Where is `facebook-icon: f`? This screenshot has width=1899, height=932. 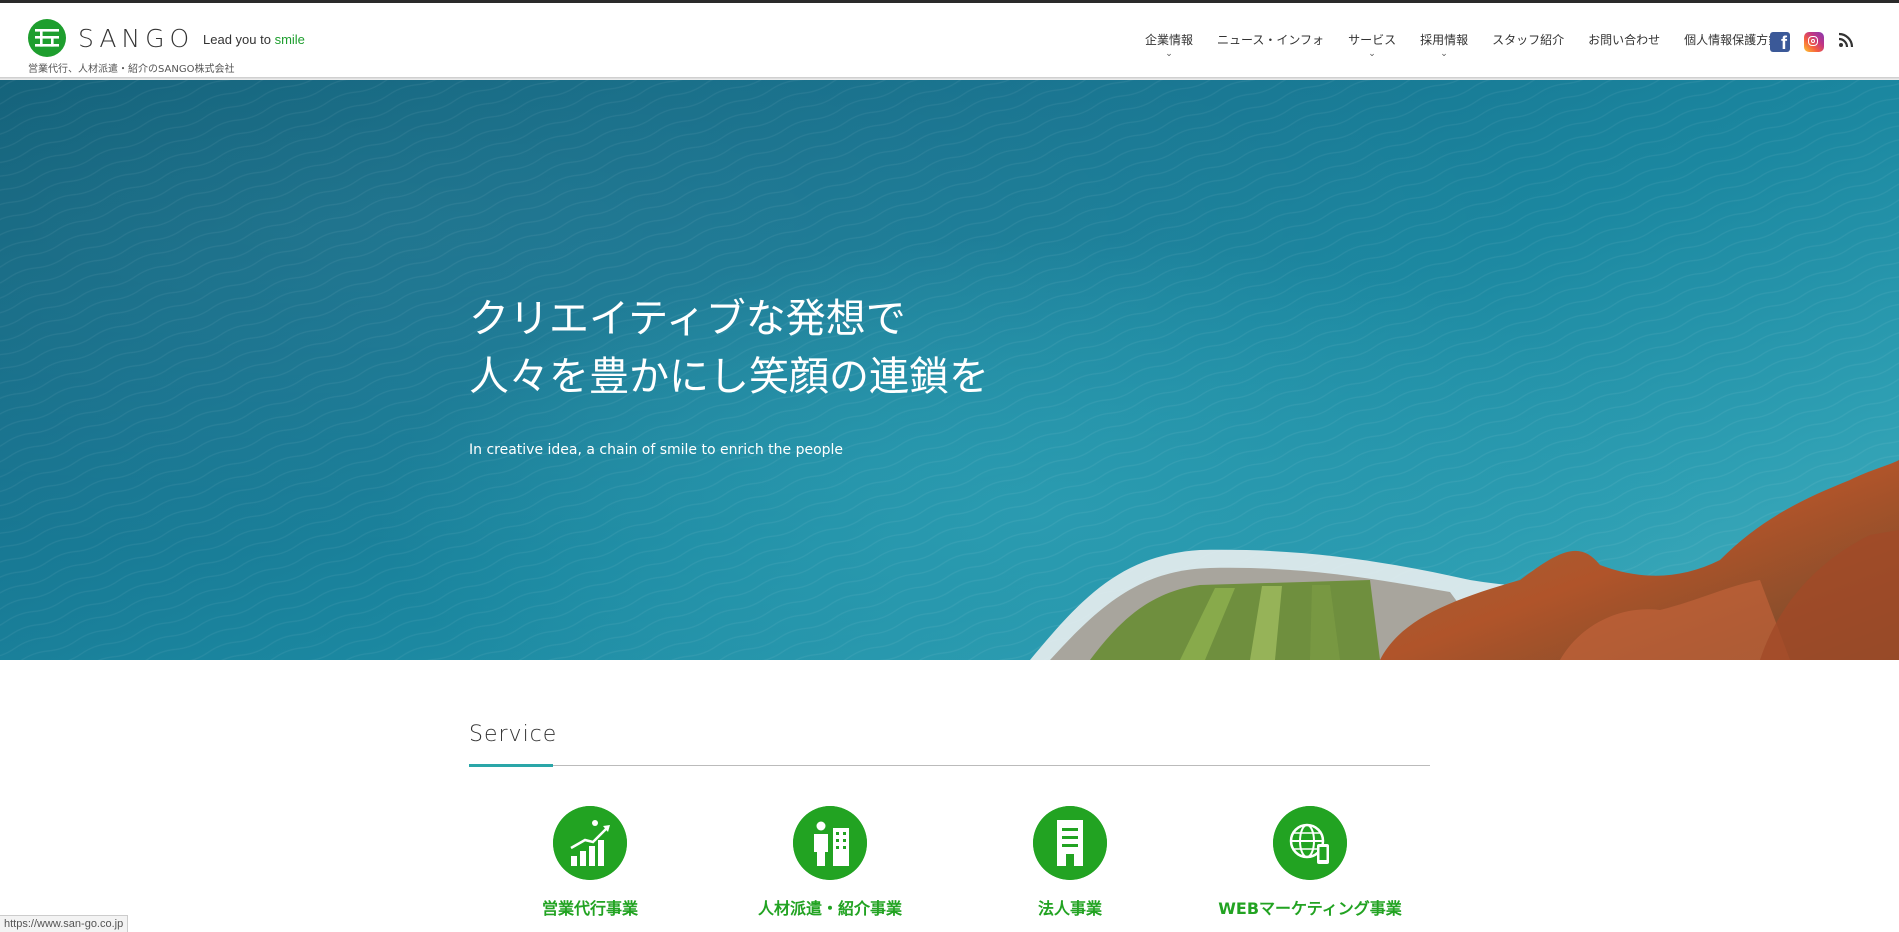 facebook-icon: f is located at coordinates (1780, 42).